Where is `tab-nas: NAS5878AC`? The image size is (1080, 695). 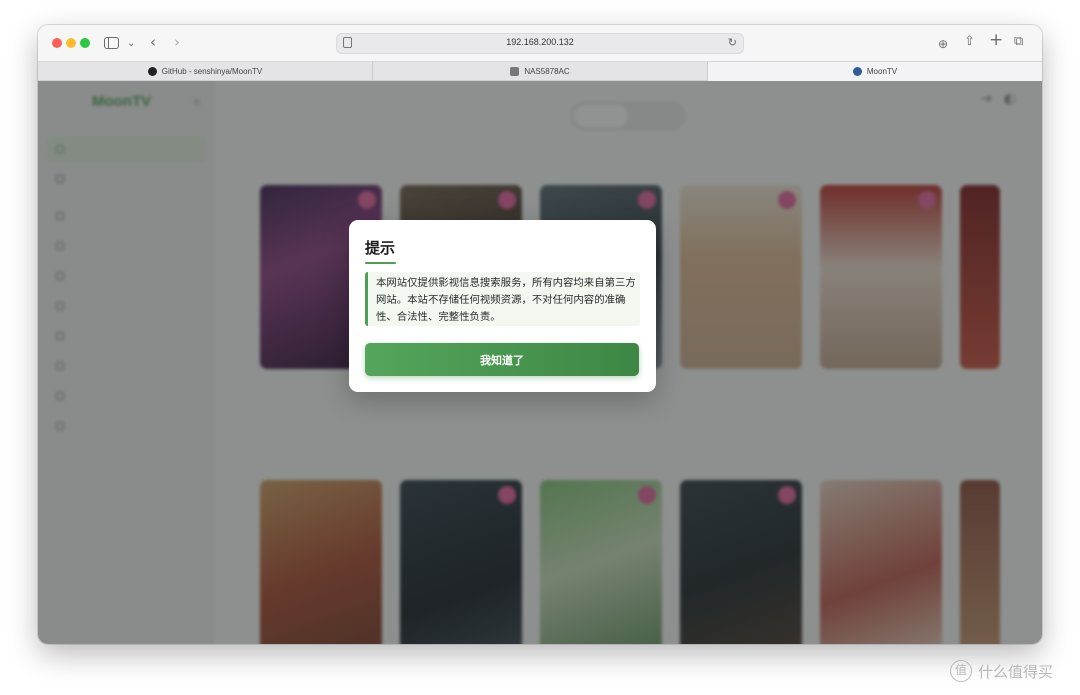
tab-nas: NAS5878AC is located at coordinates (540, 71).